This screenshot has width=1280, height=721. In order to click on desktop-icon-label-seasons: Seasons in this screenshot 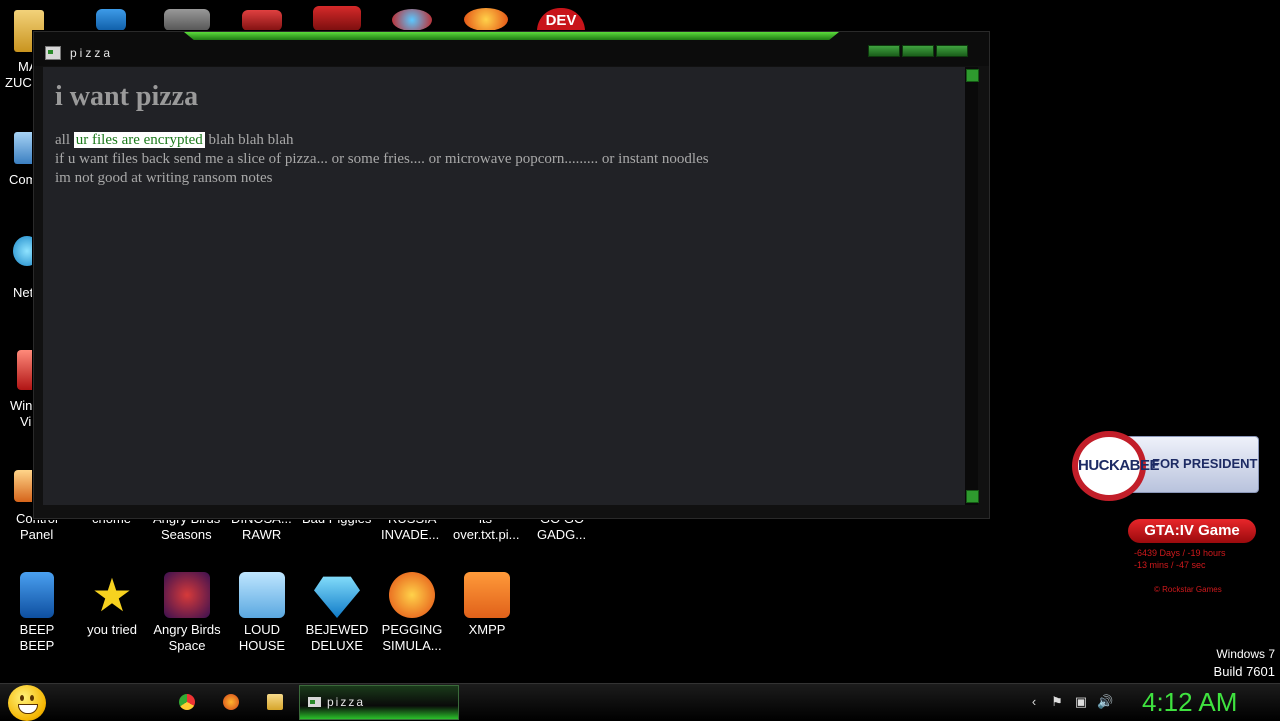, I will do `click(186, 534)`.